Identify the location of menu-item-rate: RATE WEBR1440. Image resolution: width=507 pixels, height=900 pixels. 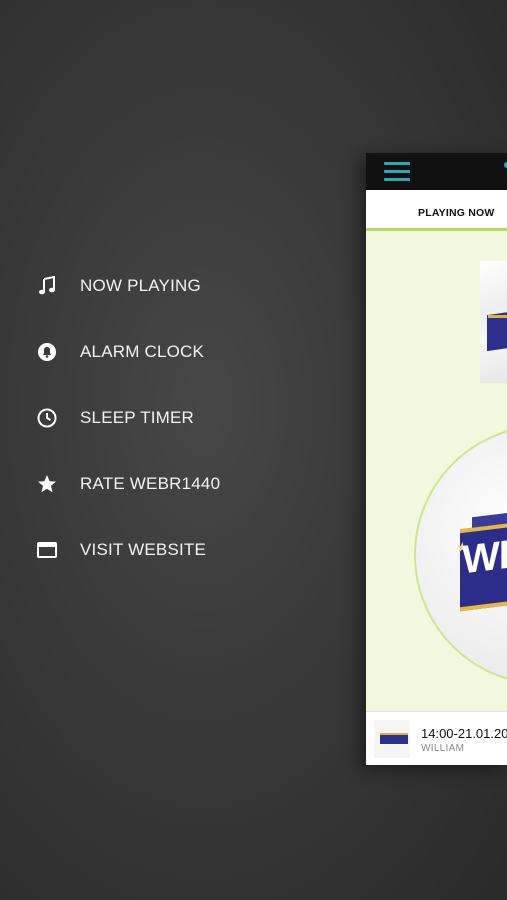
(150, 484).